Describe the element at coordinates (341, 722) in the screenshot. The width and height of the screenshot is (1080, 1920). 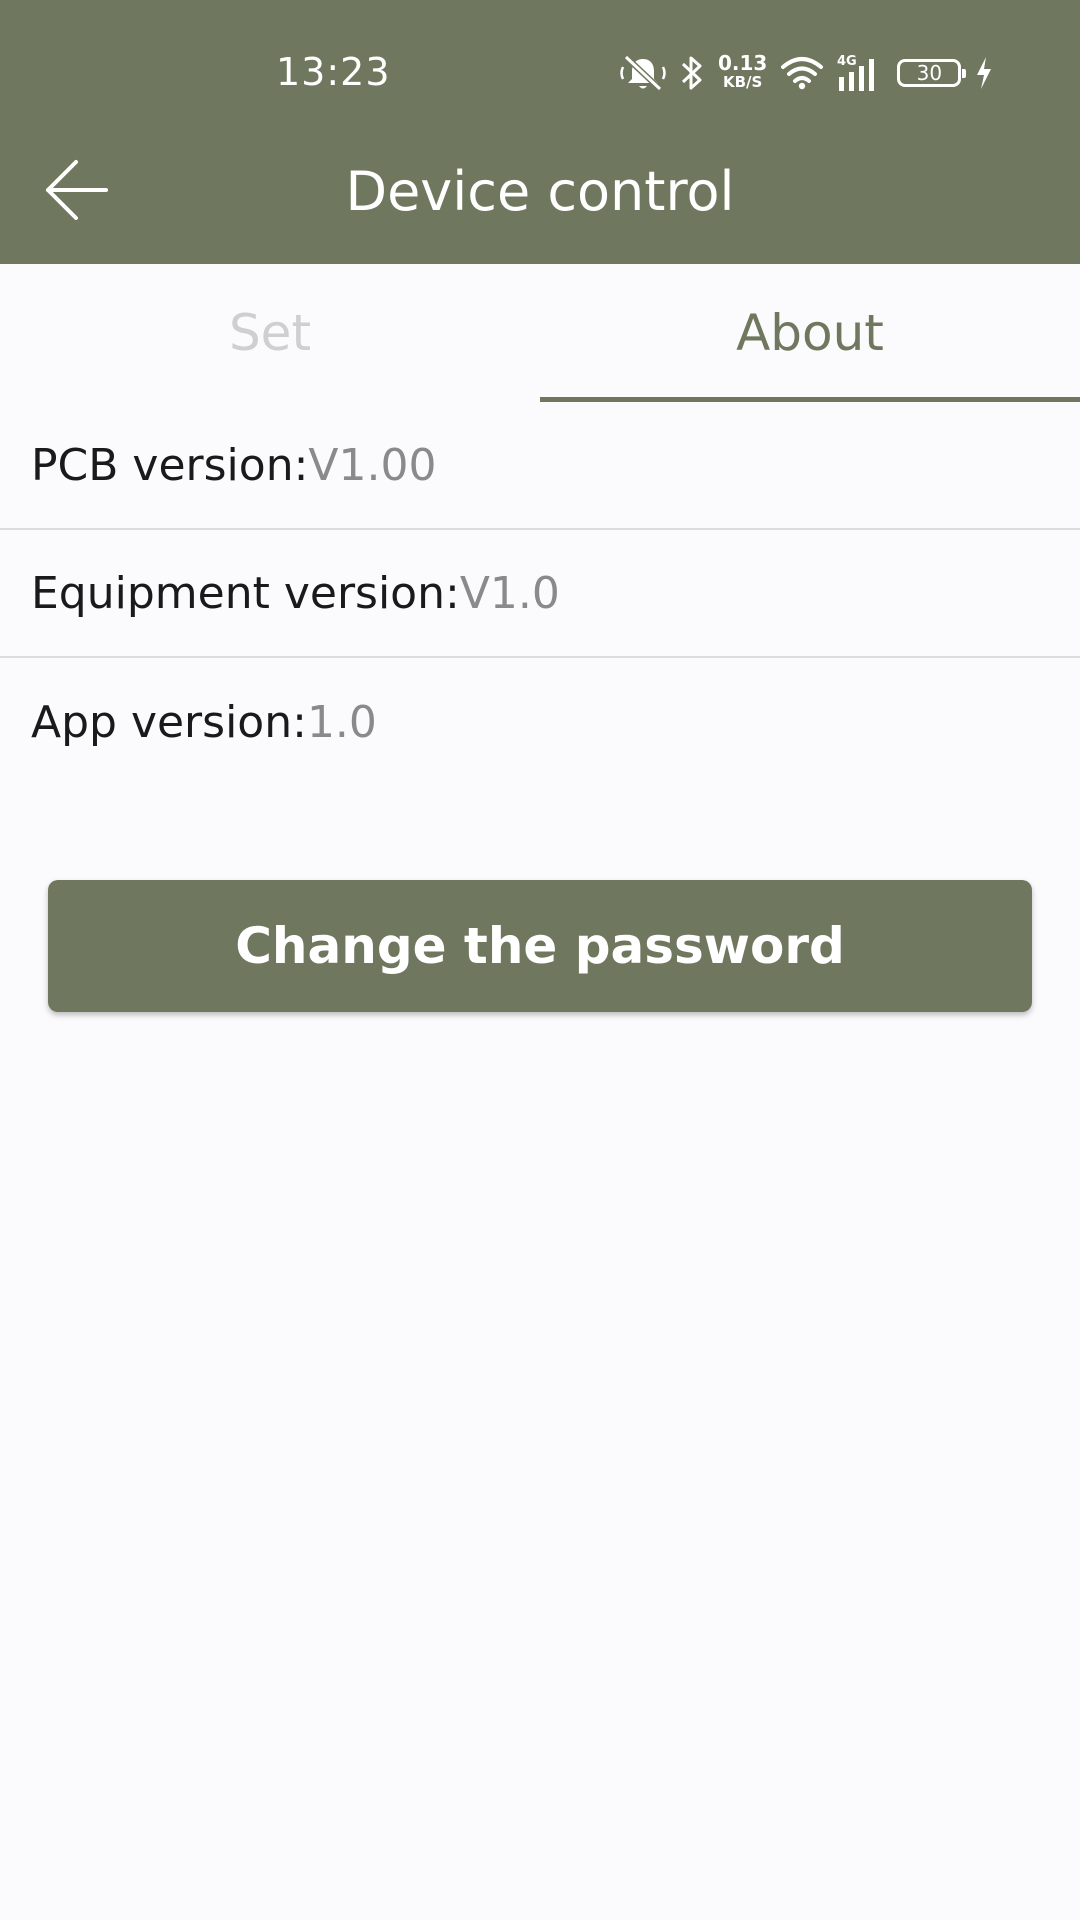
I see `app-version-value: 1.0` at that location.